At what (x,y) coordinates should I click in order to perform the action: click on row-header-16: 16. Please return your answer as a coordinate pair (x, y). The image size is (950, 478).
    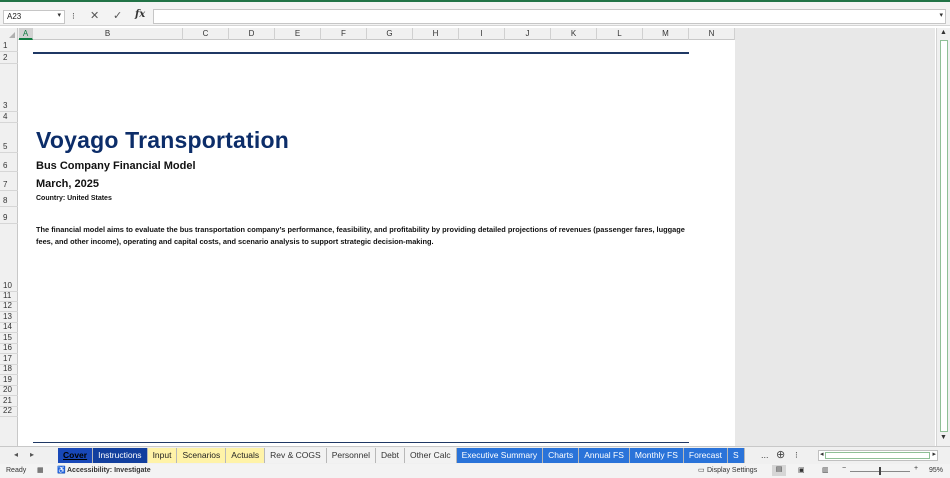
    Looking at the image, I should click on (9, 348).